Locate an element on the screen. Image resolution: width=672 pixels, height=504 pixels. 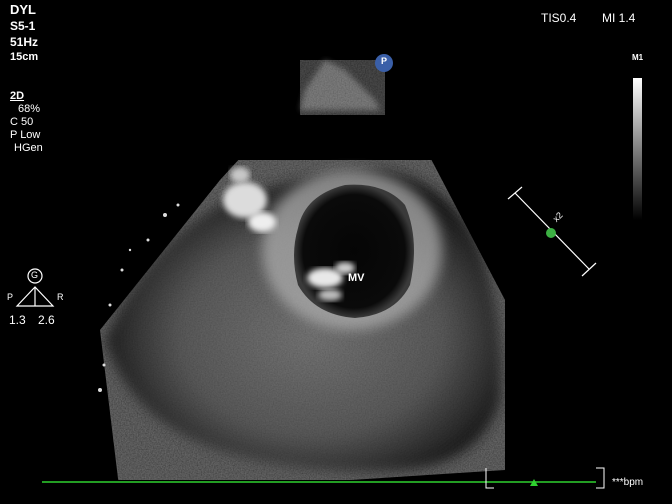
ventricle-cavity is located at coordinates (354, 251).